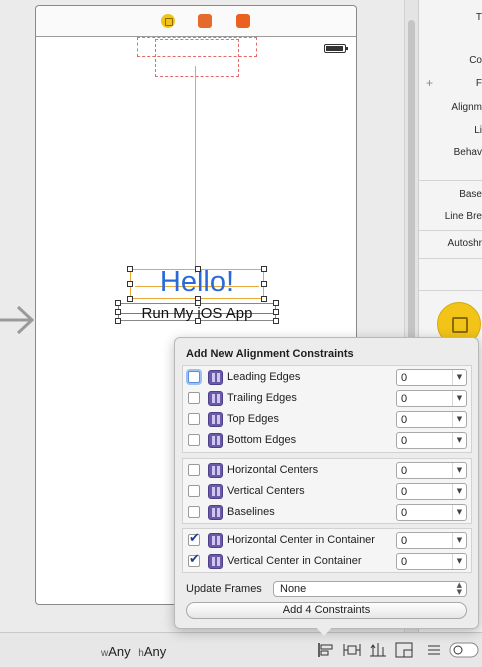 This screenshot has height=667, width=482. Describe the element at coordinates (273, 470) in the screenshot. I see `horizontal-centers-label: Horizontal Centers` at that location.